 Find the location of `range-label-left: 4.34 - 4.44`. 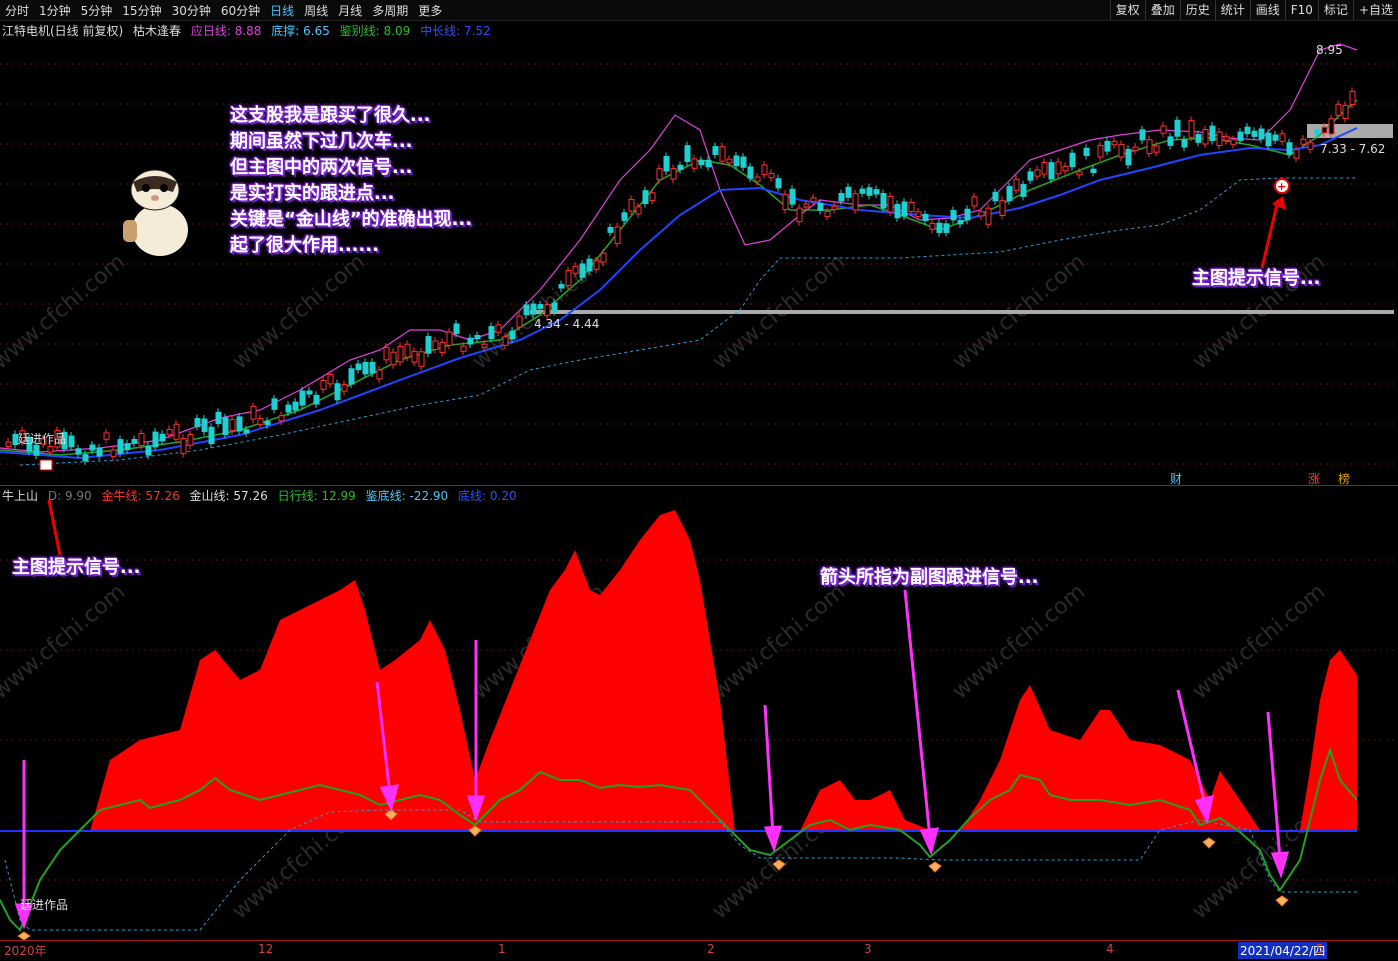

range-label-left: 4.34 - 4.44 is located at coordinates (567, 324).